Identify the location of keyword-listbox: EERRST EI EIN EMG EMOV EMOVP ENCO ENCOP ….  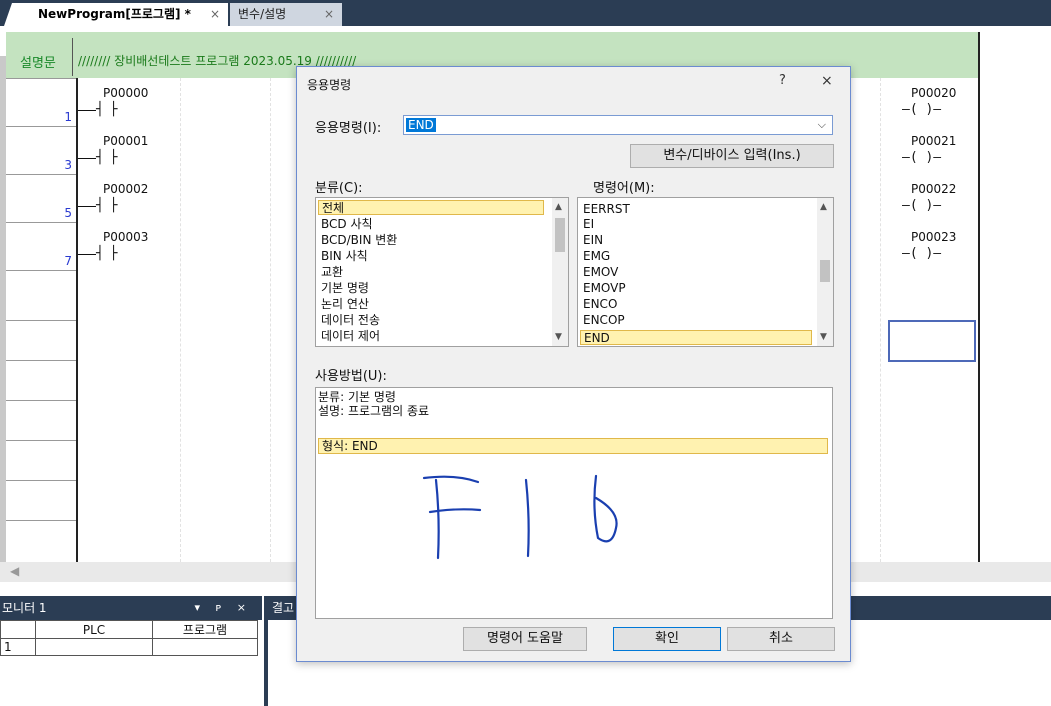
(705, 272).